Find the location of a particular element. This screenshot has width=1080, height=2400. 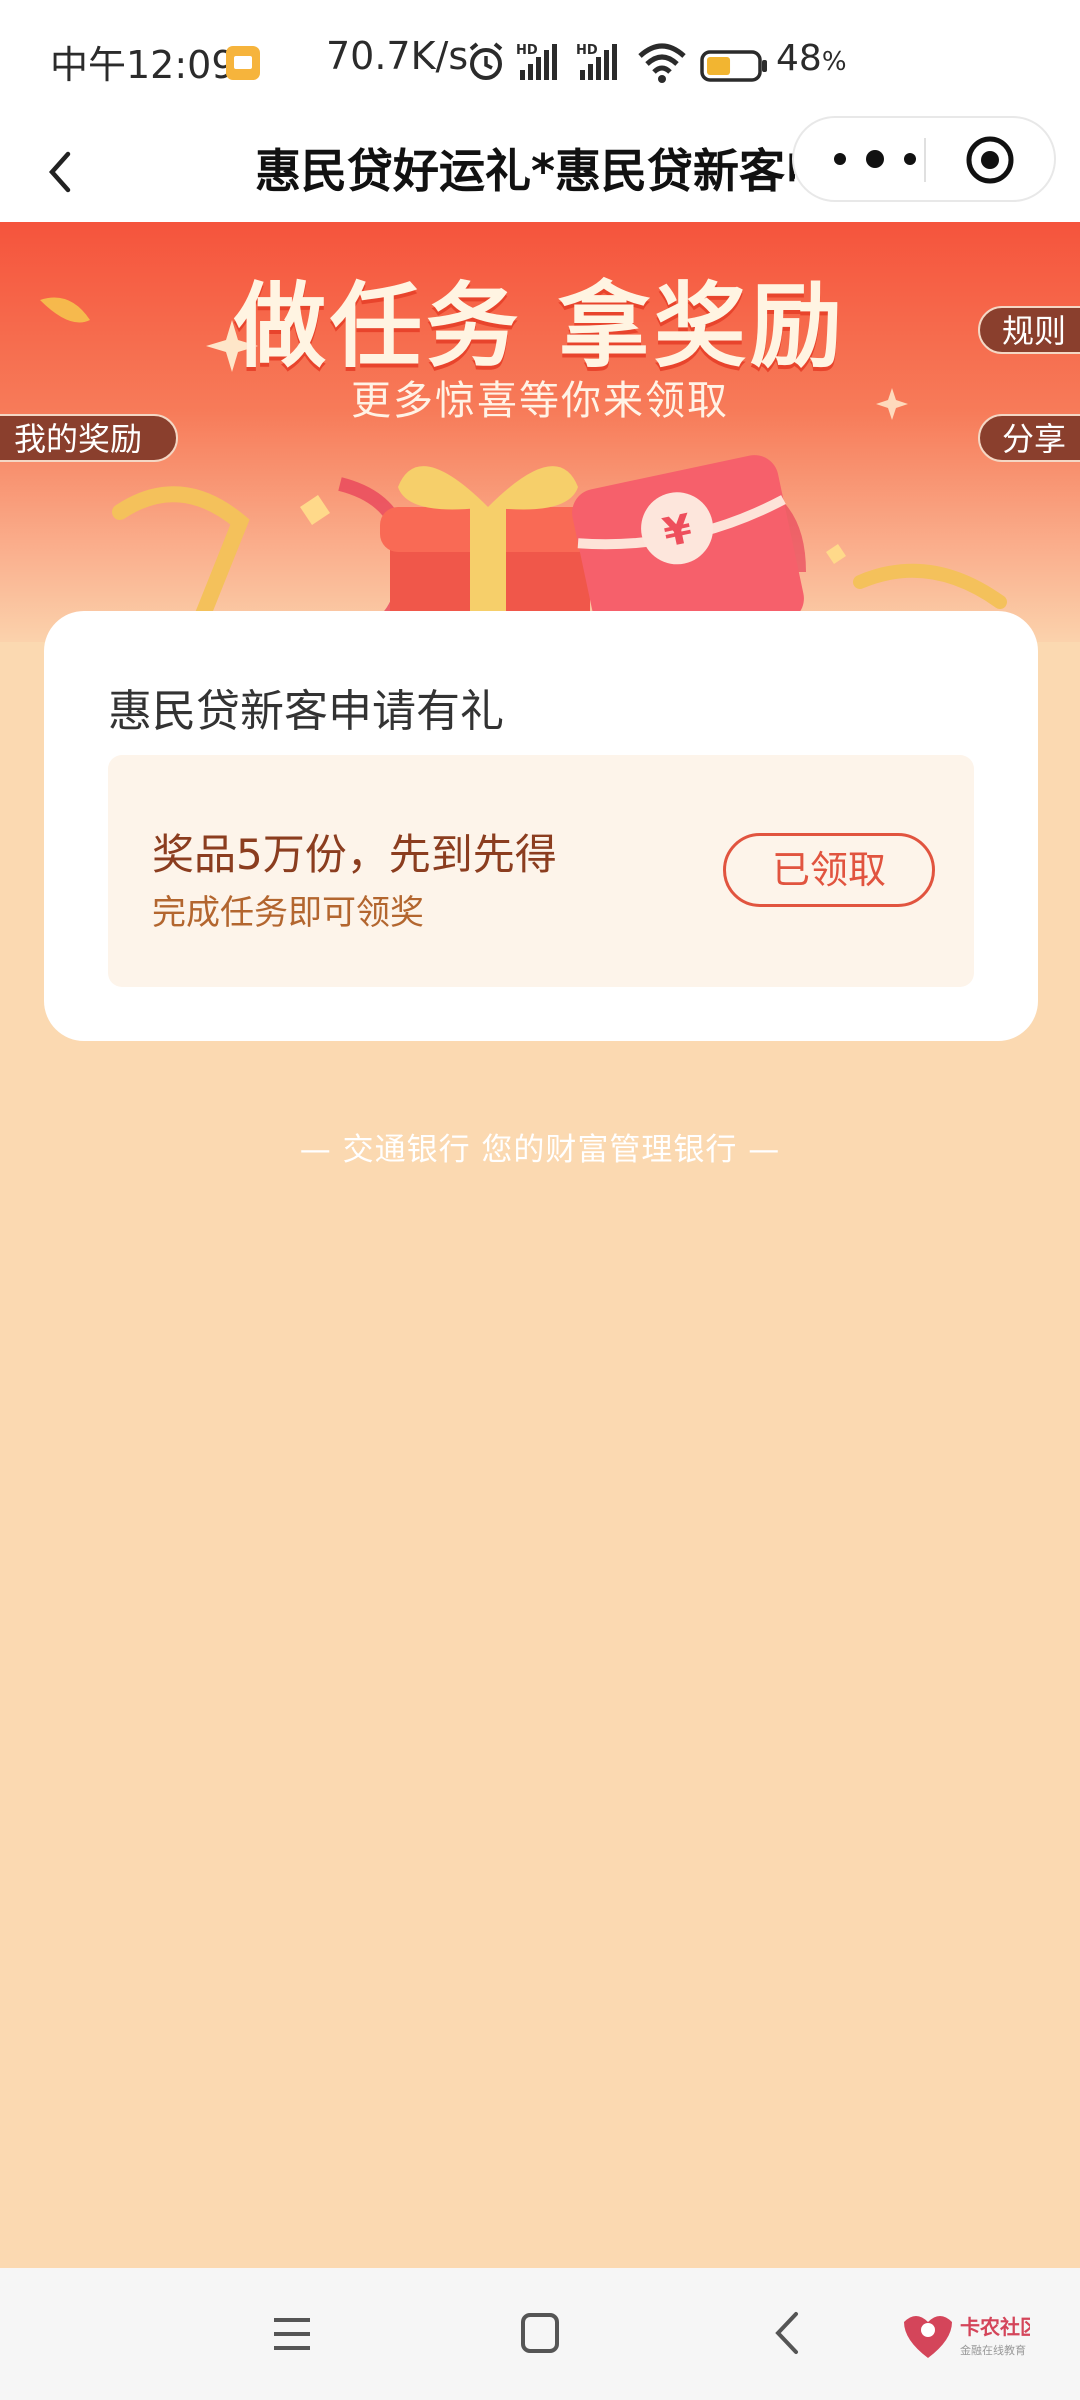

system-nav-bar: 卡农社区 金融在线教育 is located at coordinates (540, 2334).